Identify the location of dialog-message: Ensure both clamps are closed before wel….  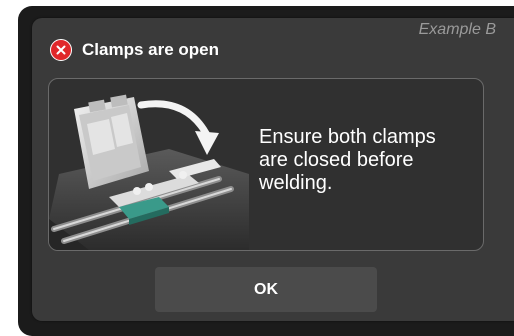
(347, 160).